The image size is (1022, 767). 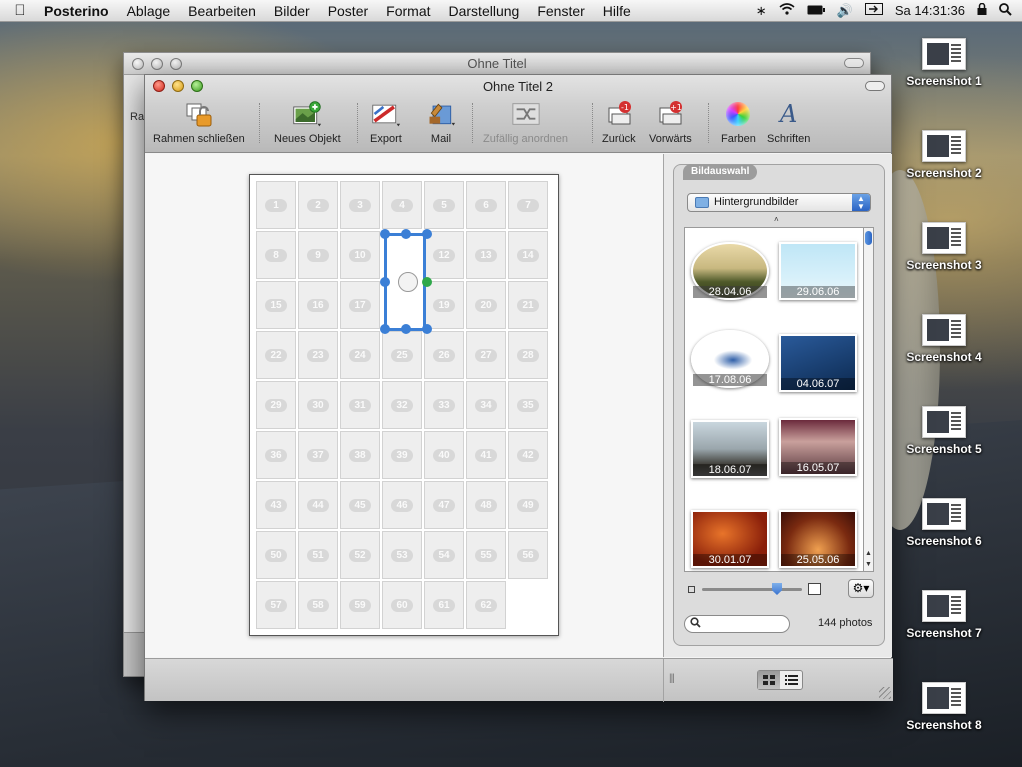 What do you see at coordinates (222, 11) in the screenshot?
I see `menu-bearbeiten: Bearbeiten` at bounding box center [222, 11].